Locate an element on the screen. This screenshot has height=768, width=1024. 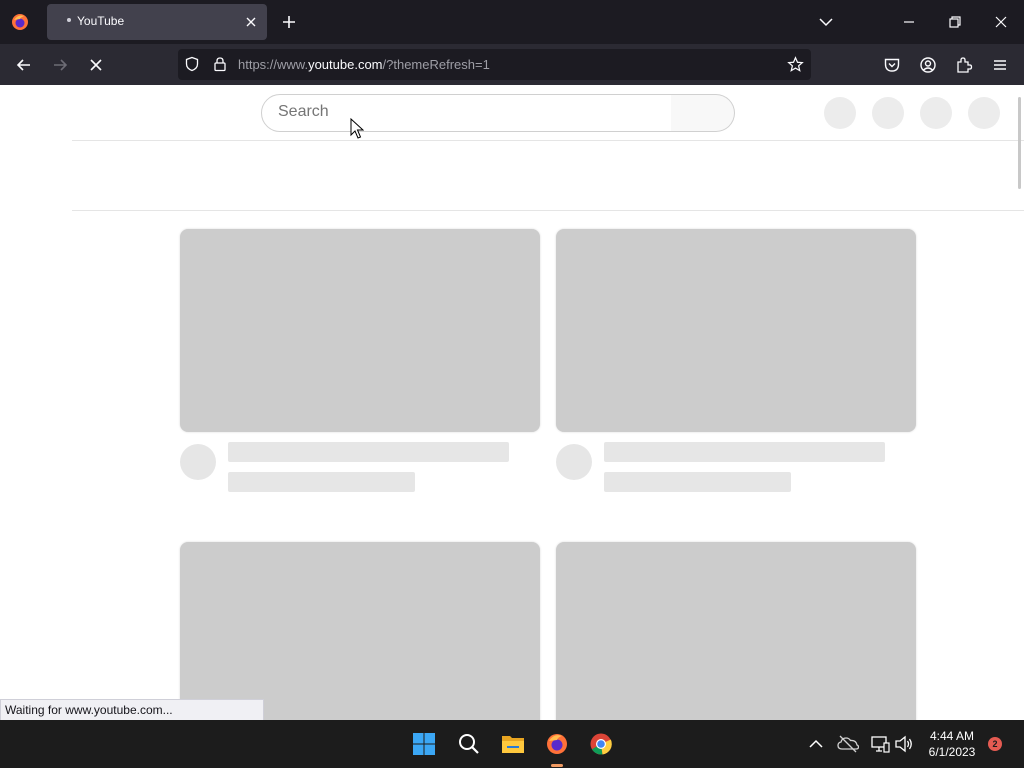
page-scrollbar is located at coordinates (1019, 143).